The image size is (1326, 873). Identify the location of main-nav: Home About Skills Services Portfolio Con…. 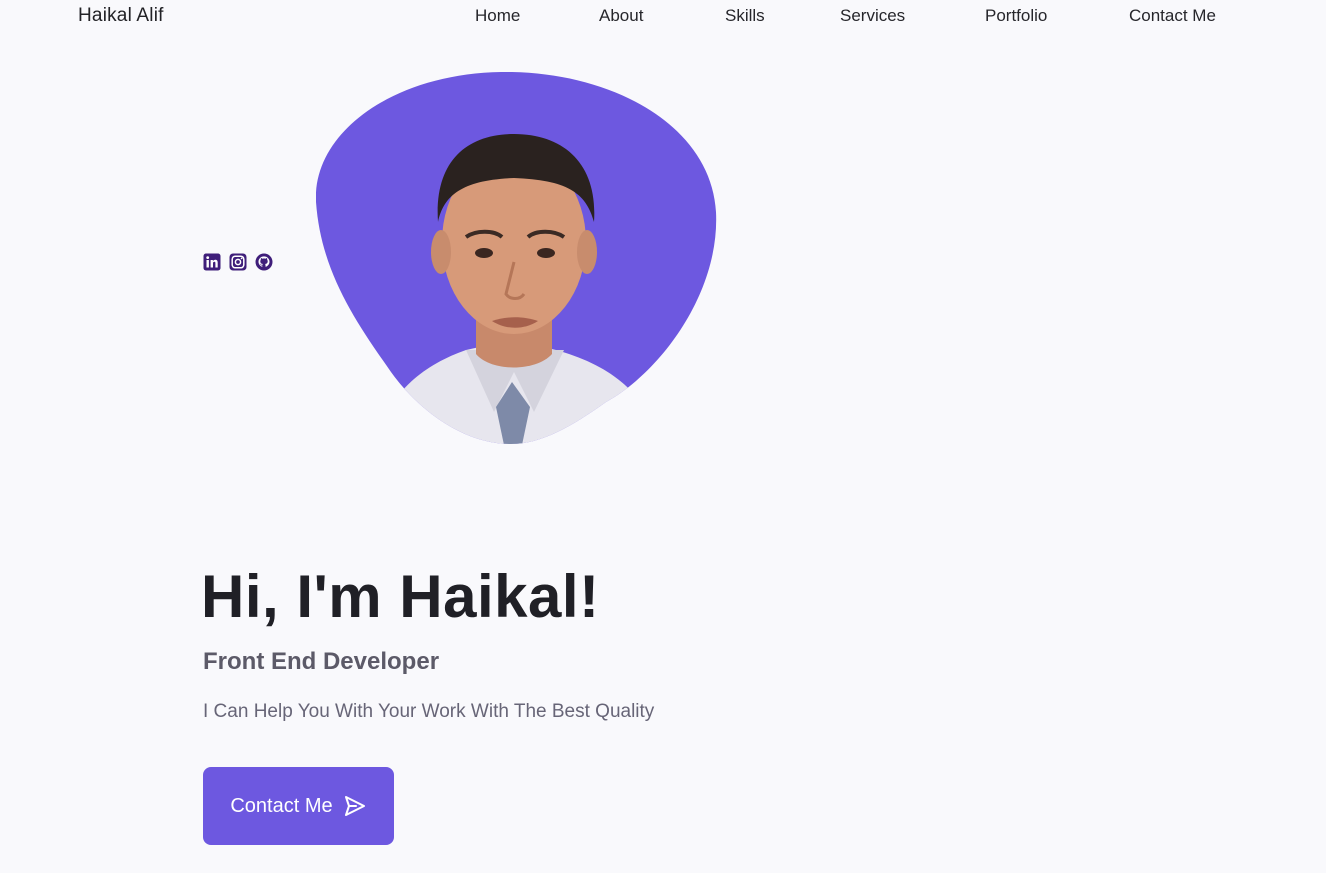
(663, 18).